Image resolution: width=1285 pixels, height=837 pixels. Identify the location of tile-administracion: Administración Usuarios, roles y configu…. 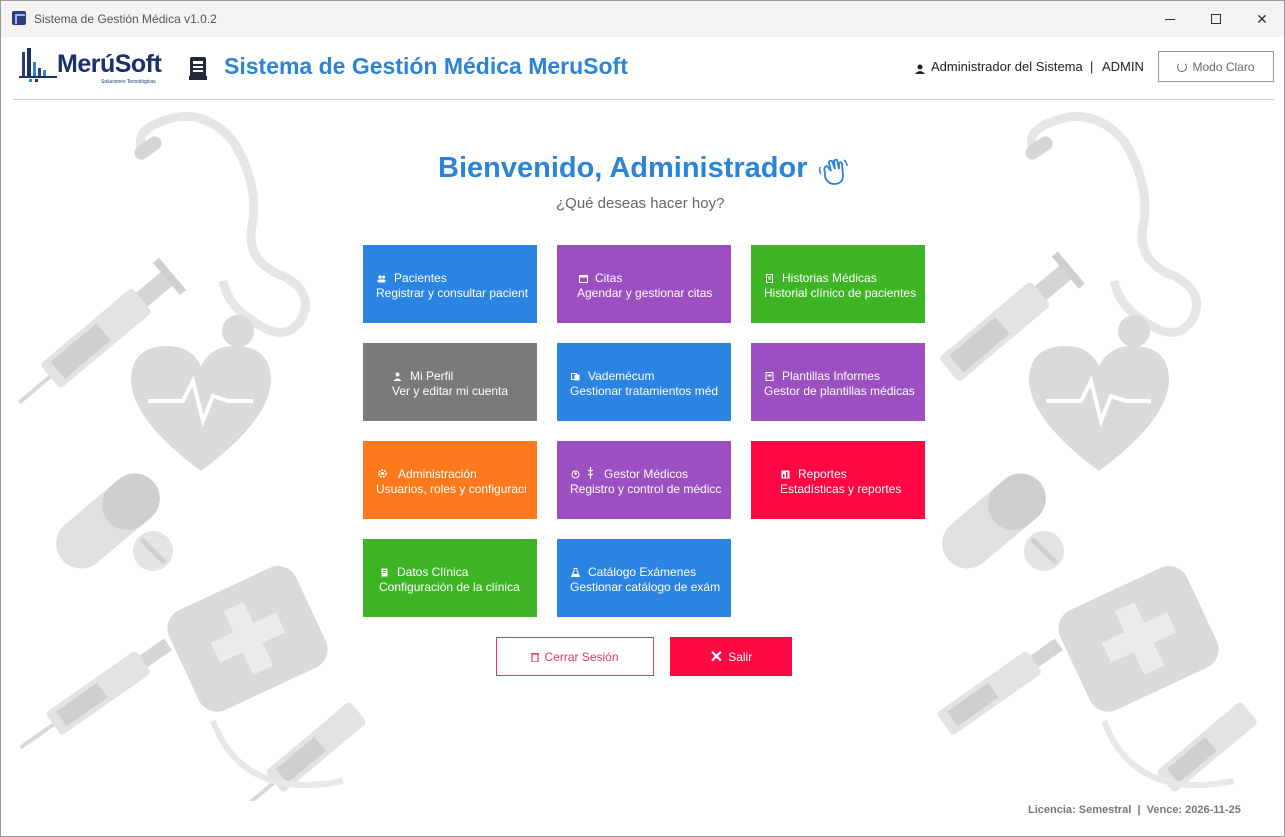
(450, 480).